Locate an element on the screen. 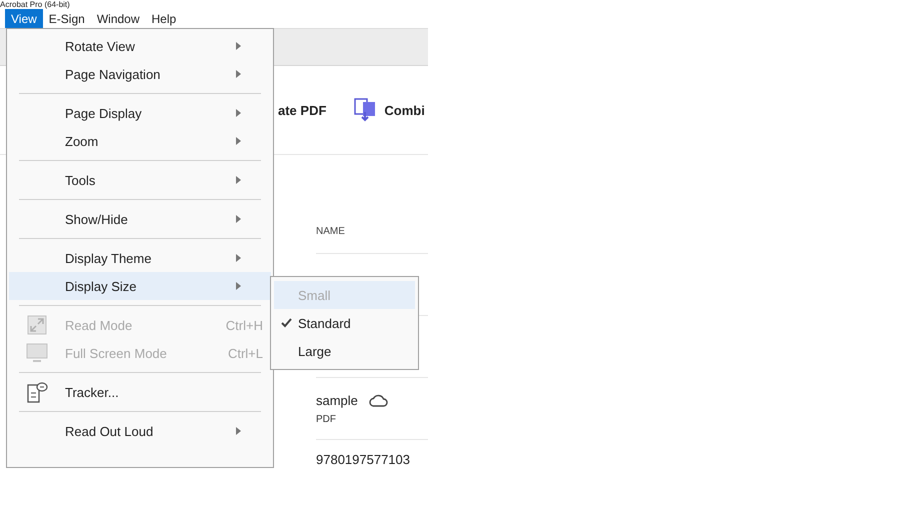  menu-item: Show/Hide is located at coordinates (140, 219).